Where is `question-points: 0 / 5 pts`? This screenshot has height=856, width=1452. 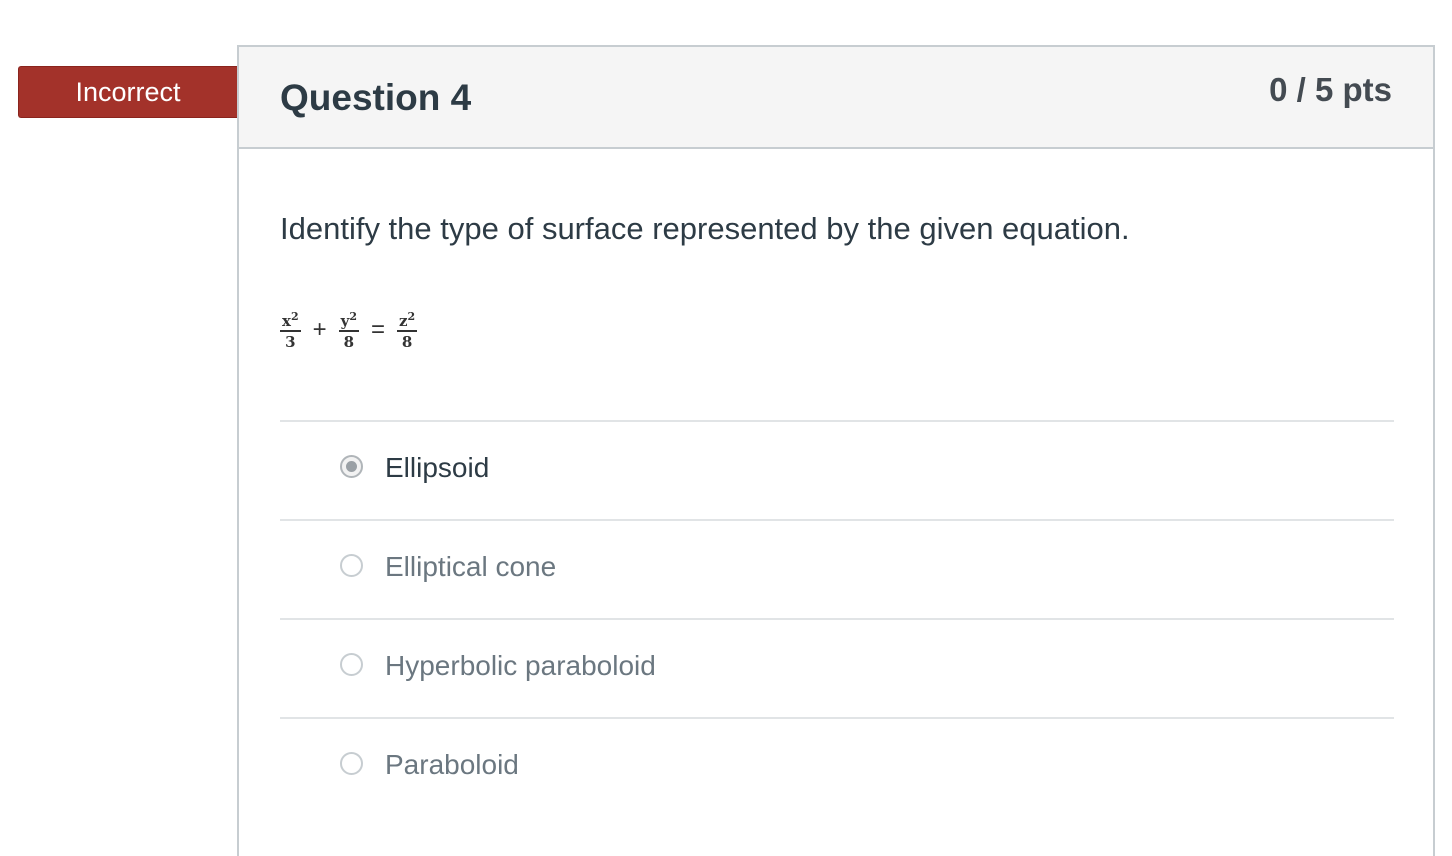 question-points: 0 / 5 pts is located at coordinates (1330, 89).